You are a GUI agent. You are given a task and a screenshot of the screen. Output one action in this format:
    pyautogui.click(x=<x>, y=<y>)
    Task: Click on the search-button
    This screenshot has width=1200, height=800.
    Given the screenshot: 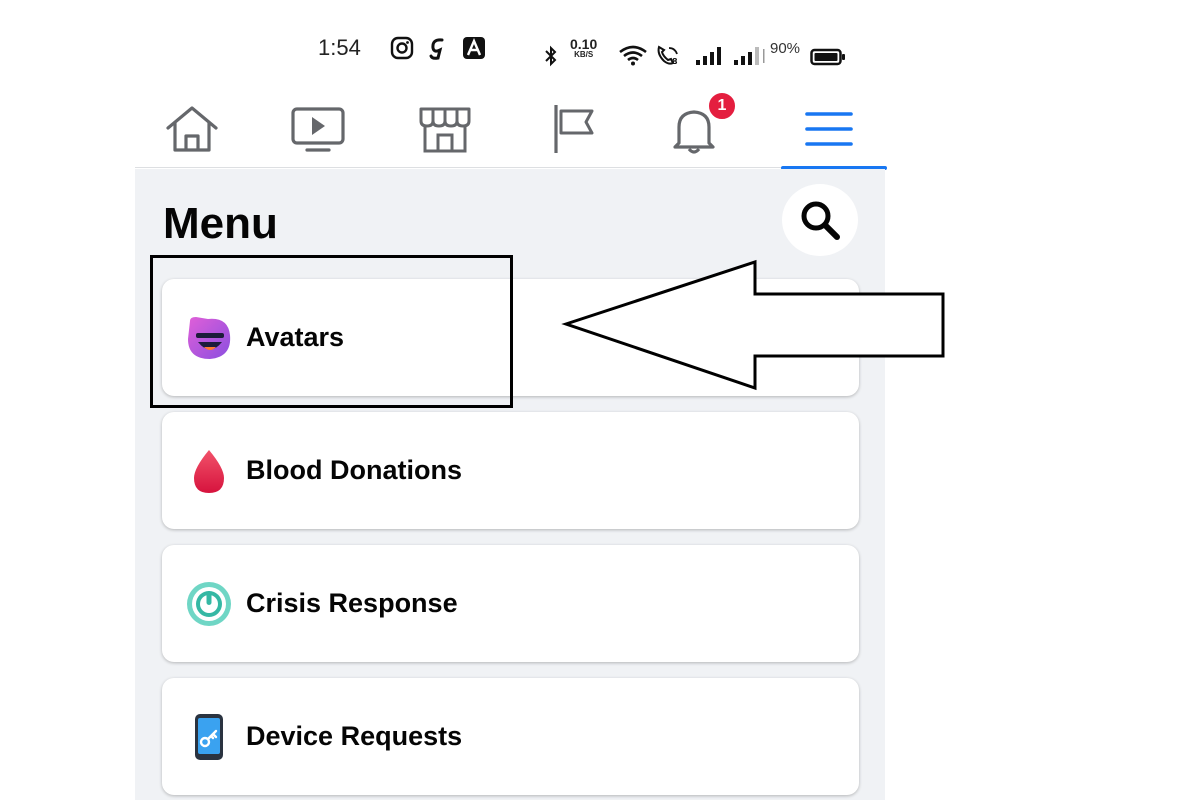 What is the action you would take?
    pyautogui.click(x=820, y=220)
    